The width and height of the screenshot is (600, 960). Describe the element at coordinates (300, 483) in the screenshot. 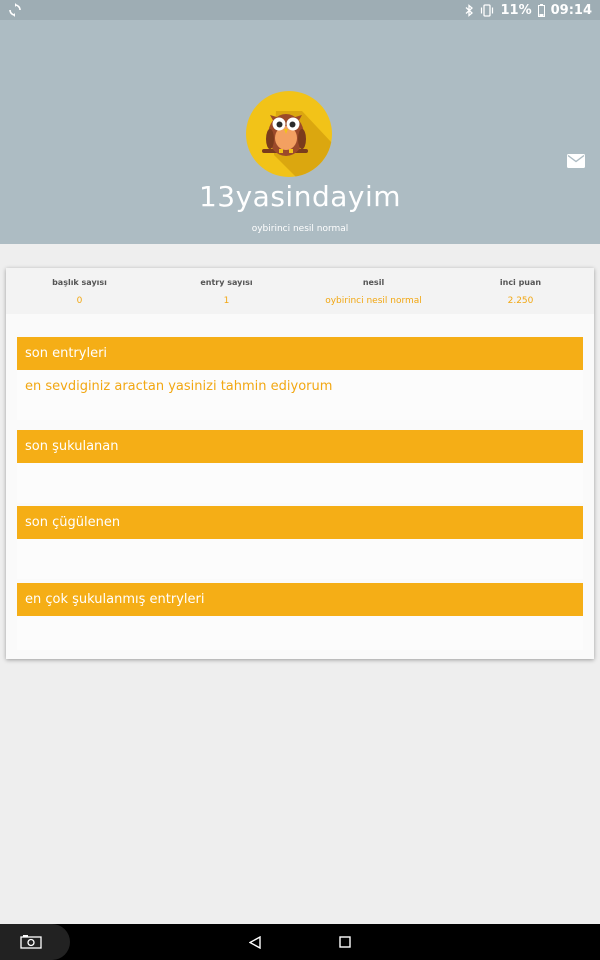

I see `section-body-recent-liked` at that location.